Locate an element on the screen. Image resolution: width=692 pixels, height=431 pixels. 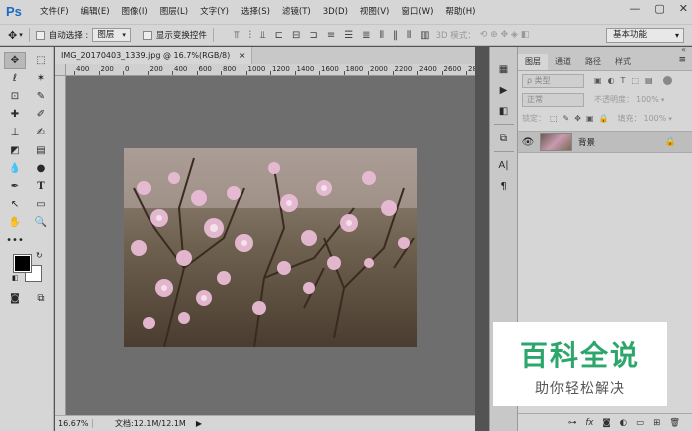
collapse-icon: « is located at coordinates (683, 49).